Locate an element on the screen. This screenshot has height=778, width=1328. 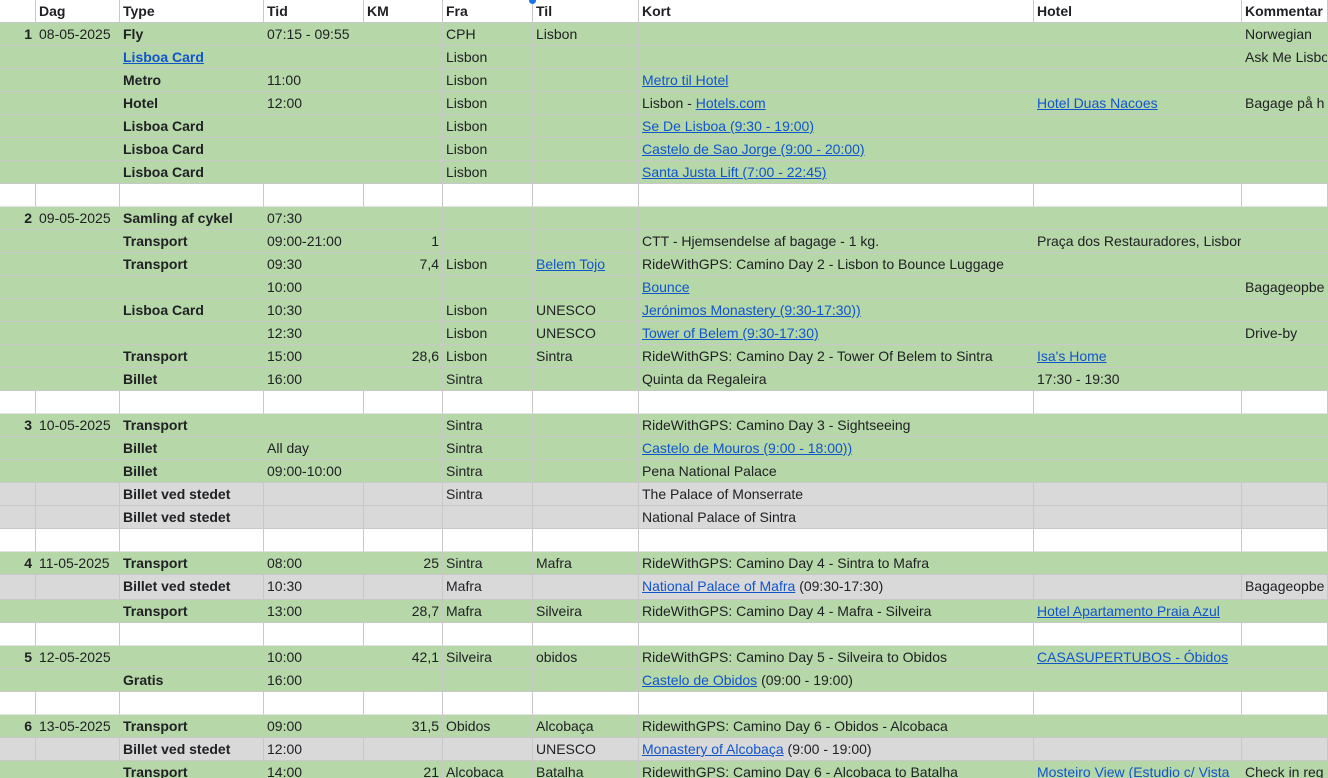
cell-r17-c0 is located at coordinates (18, 402).